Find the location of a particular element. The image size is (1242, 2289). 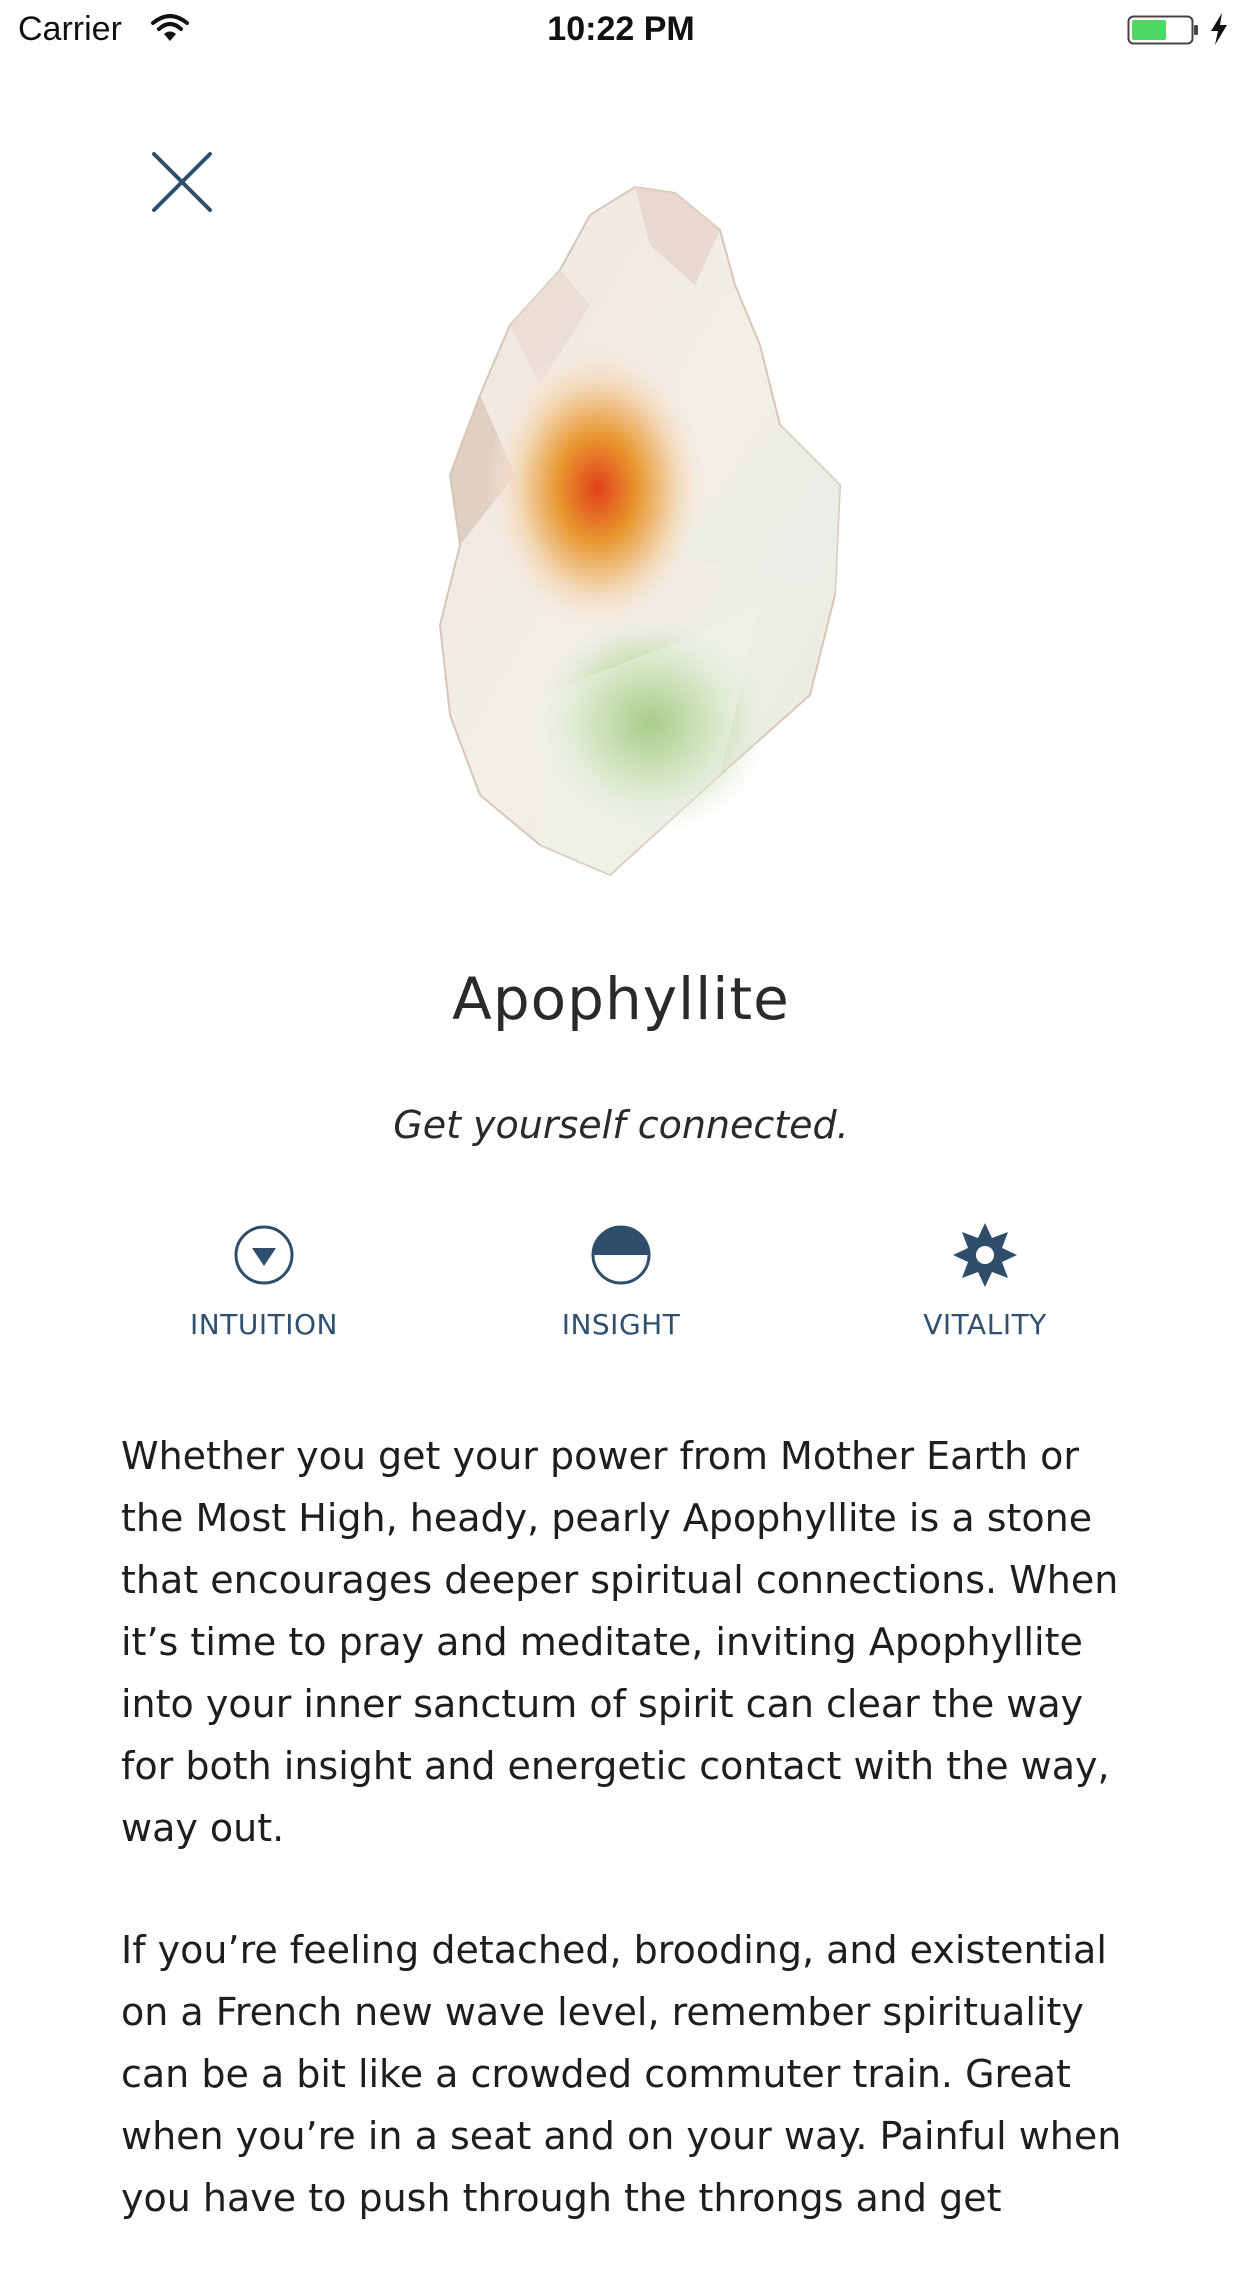

status-clock: 10:22 PM is located at coordinates (621, 29).